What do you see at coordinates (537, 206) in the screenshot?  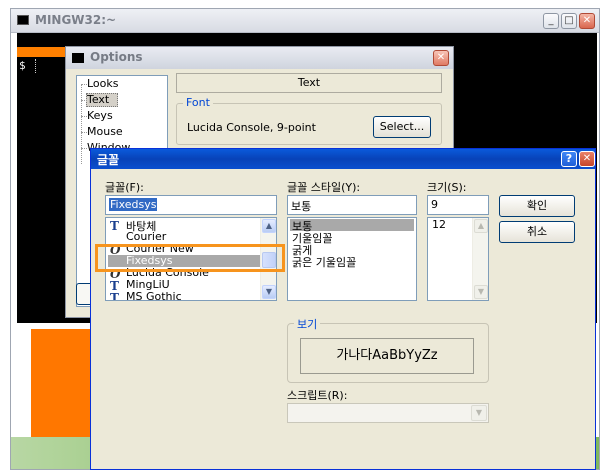 I see `ok-button: 확인` at bounding box center [537, 206].